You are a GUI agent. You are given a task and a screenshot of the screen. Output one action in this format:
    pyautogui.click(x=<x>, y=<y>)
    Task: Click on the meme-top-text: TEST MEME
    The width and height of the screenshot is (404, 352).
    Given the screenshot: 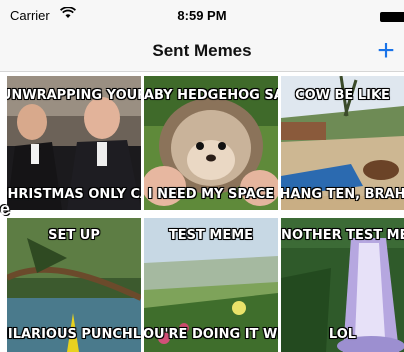 What is the action you would take?
    pyautogui.click(x=211, y=235)
    